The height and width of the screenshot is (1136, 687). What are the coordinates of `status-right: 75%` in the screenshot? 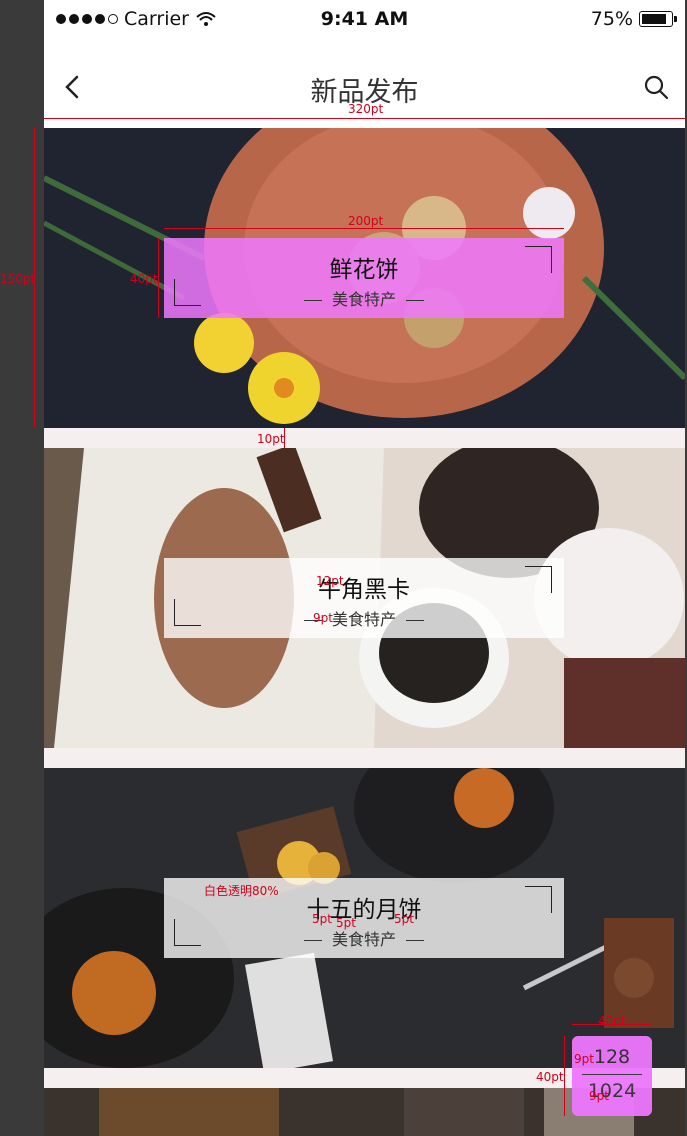 It's located at (633, 19).